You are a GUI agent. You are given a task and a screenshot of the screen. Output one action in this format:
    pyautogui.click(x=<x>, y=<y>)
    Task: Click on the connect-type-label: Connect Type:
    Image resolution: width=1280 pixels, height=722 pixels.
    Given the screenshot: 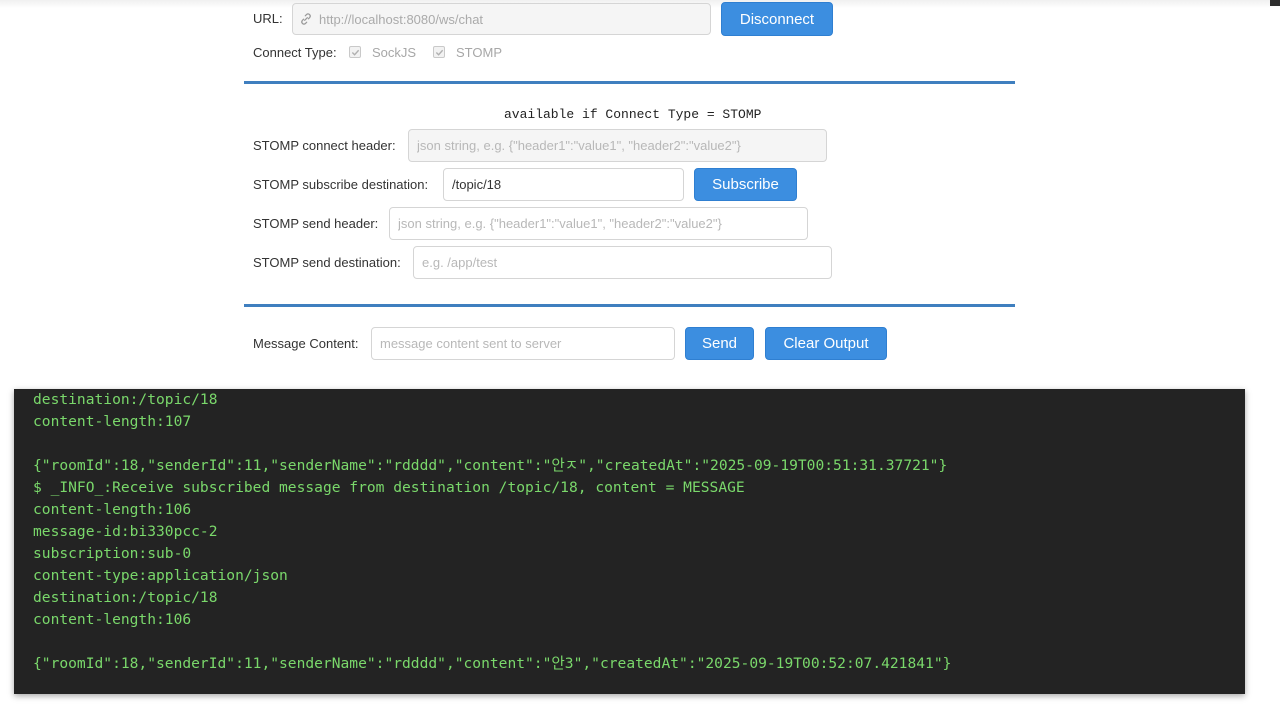 What is the action you would take?
    pyautogui.click(x=295, y=53)
    